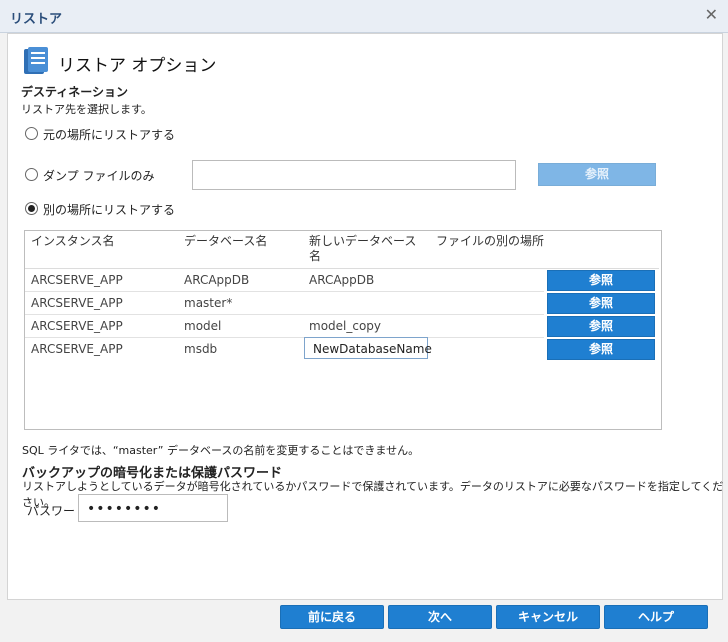  I want to click on password-field: ••••••••, so click(153, 508).